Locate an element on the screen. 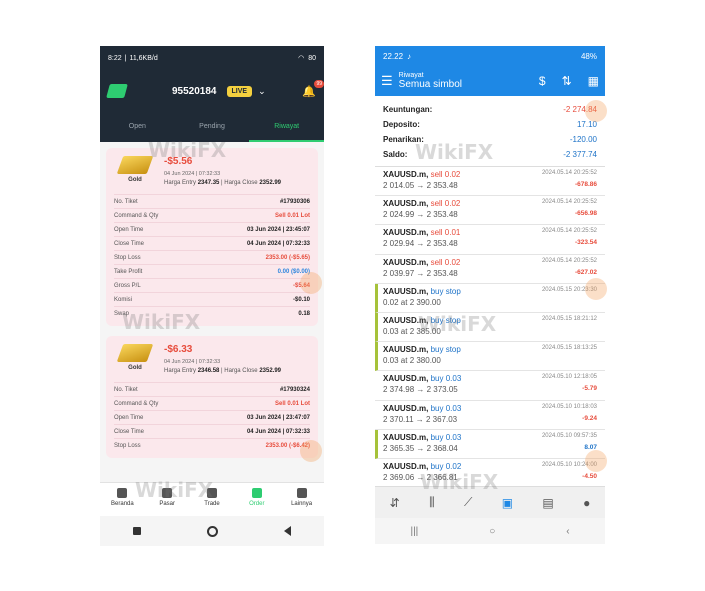 The width and height of the screenshot is (705, 591). notification-badge: 99 is located at coordinates (319, 83).